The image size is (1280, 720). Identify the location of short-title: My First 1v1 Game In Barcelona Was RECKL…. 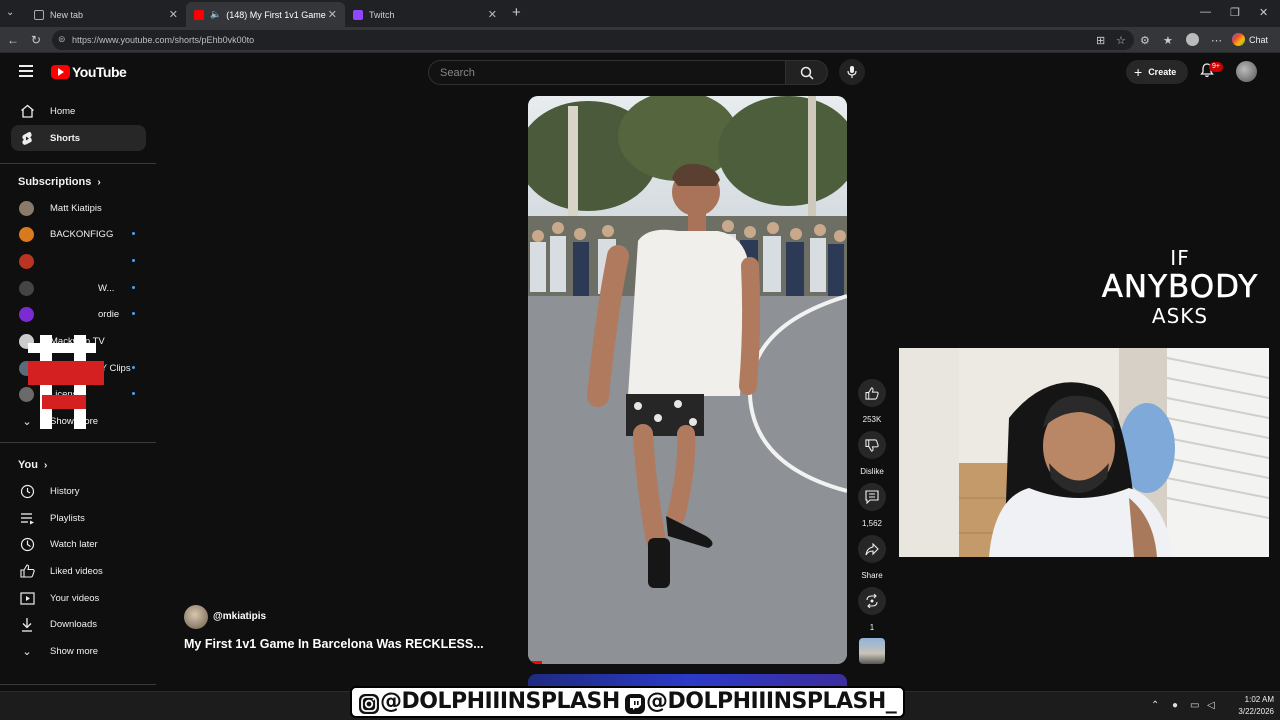
(334, 644).